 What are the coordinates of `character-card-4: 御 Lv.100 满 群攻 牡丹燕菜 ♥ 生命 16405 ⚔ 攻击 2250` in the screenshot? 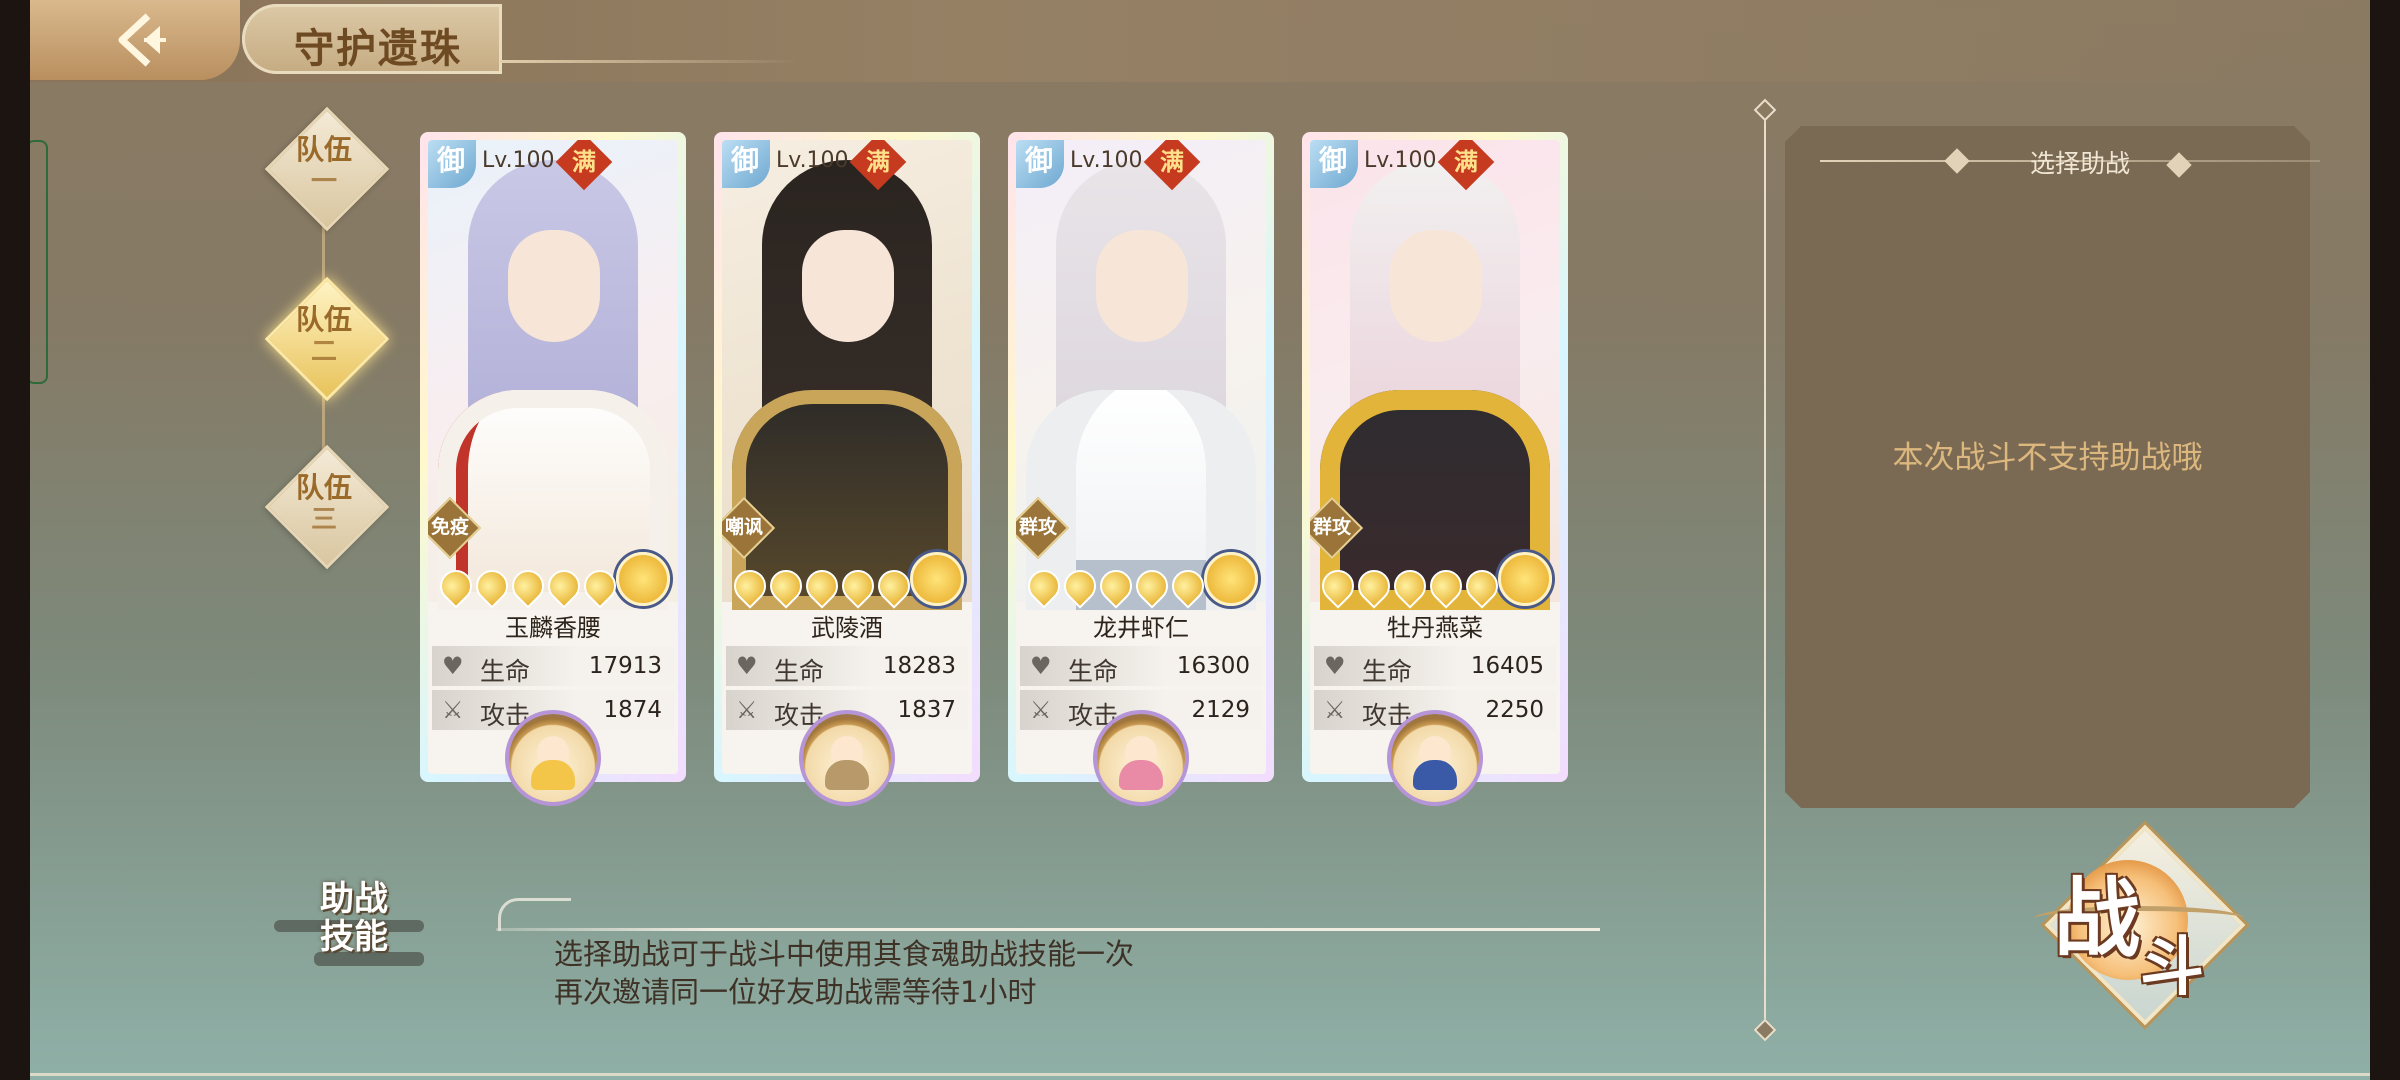 It's located at (1435, 467).